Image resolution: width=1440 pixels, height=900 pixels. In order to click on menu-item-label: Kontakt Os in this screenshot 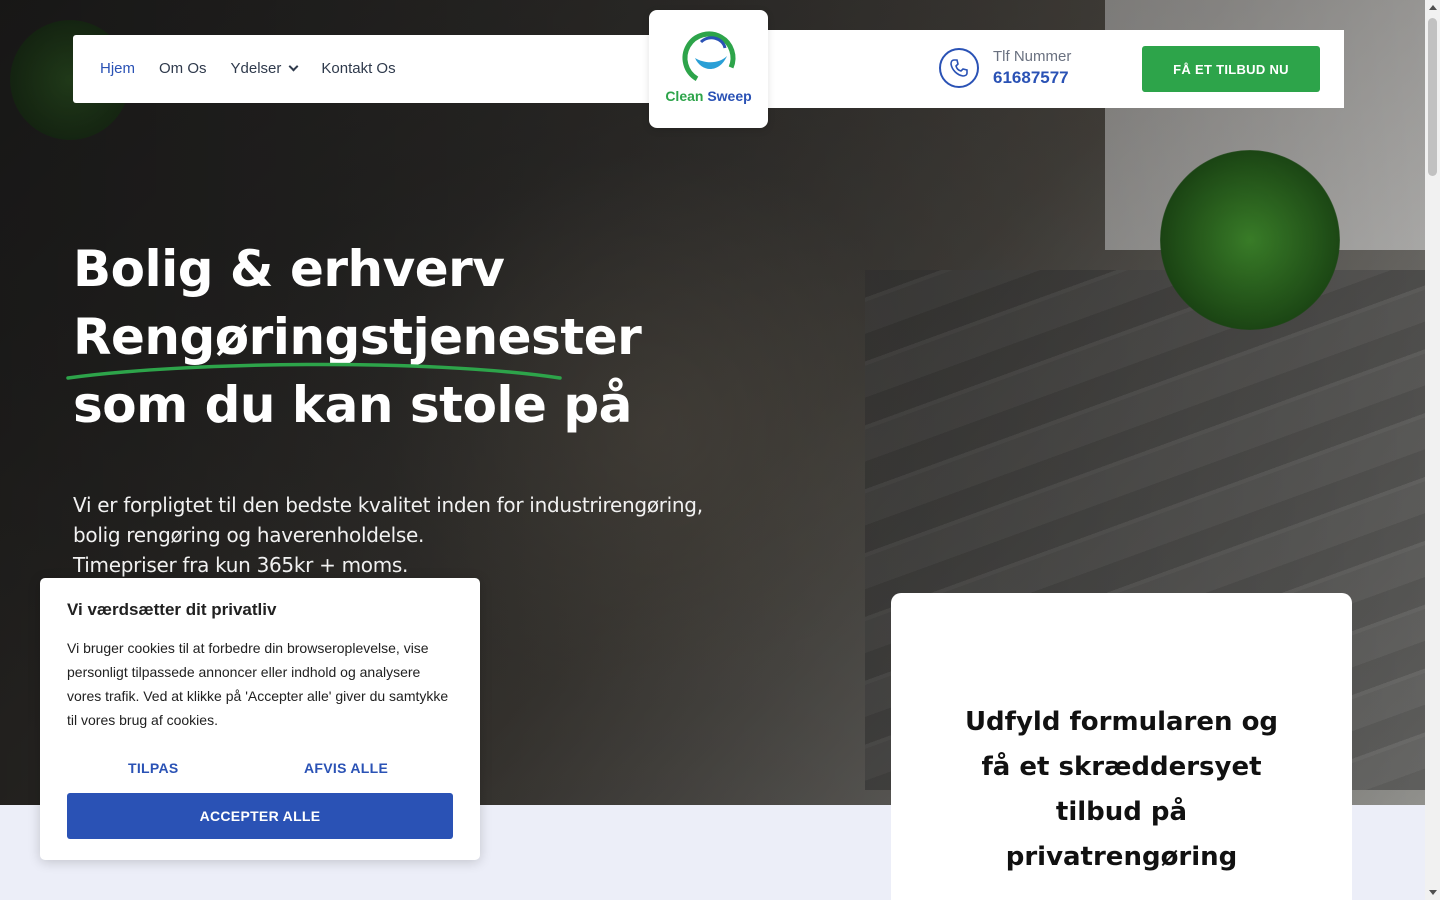, I will do `click(358, 68)`.